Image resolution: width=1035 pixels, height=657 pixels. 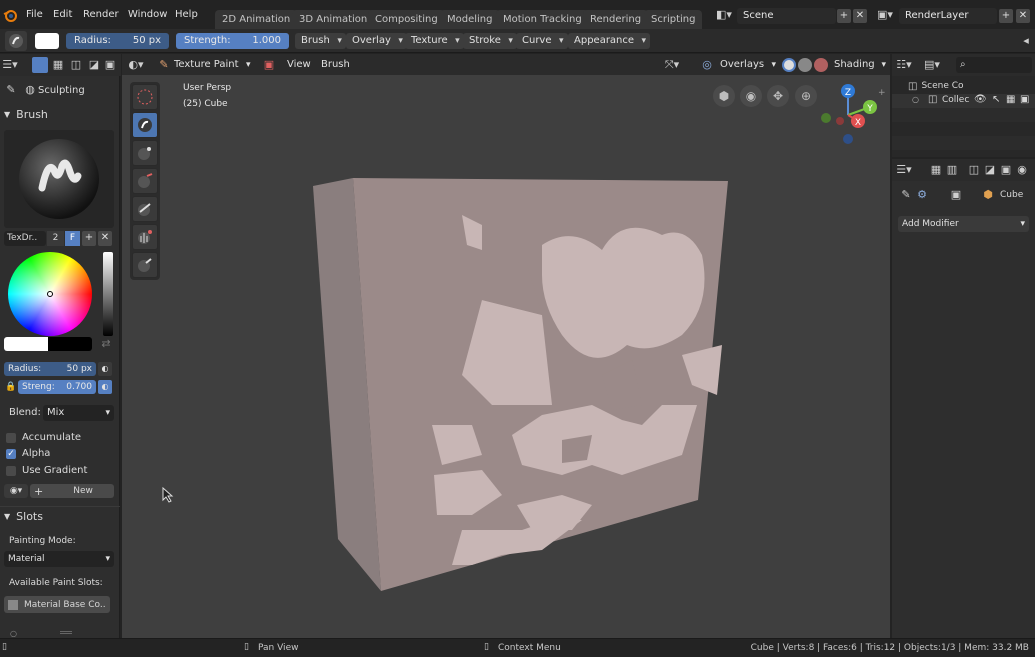 What do you see at coordinates (106, 344) in the screenshot?
I see `swap-colors-icon: ⇄` at bounding box center [106, 344].